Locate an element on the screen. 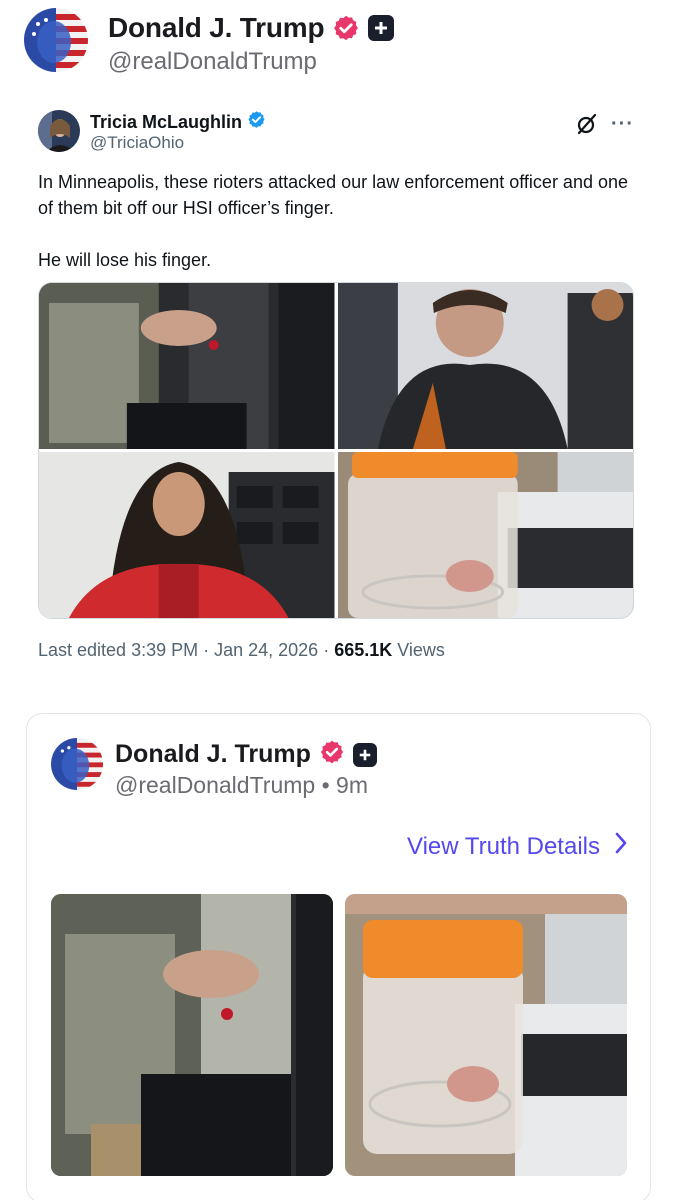  verified-blue-icon is located at coordinates (256, 122).